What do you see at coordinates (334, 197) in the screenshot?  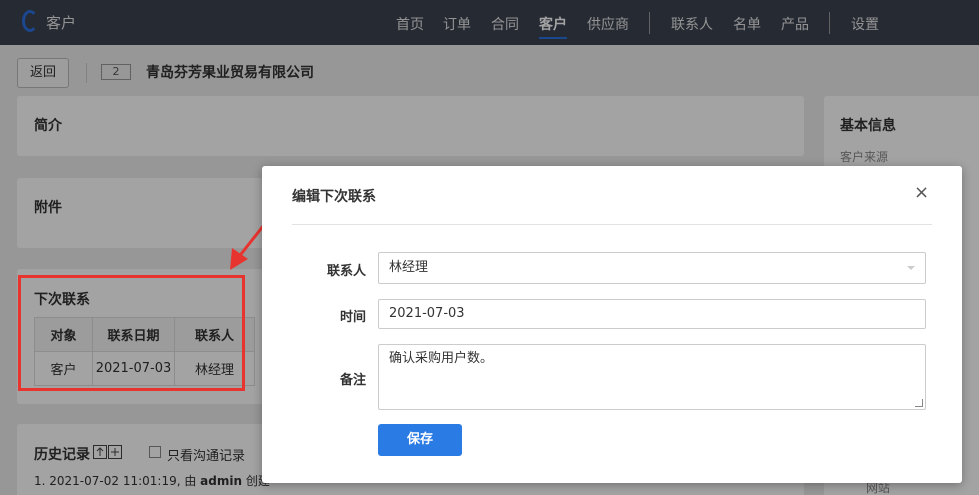 I see `dialog-title: 编辑下次联系` at bounding box center [334, 197].